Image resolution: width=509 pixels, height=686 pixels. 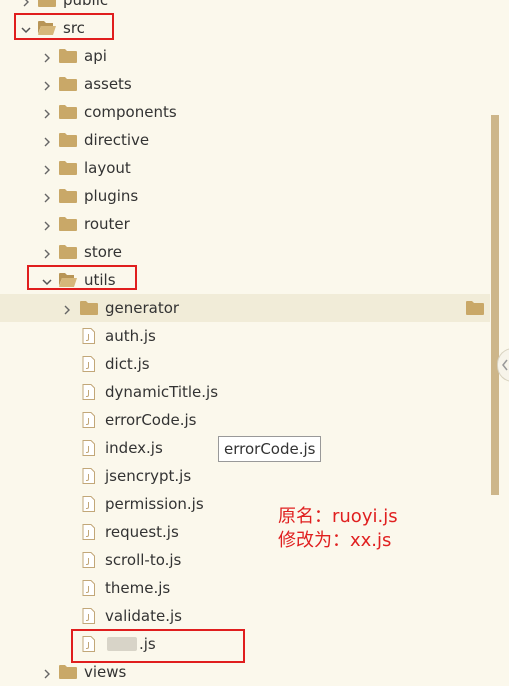 What do you see at coordinates (245, 56) in the screenshot?
I see `tree-item-api: api` at bounding box center [245, 56].